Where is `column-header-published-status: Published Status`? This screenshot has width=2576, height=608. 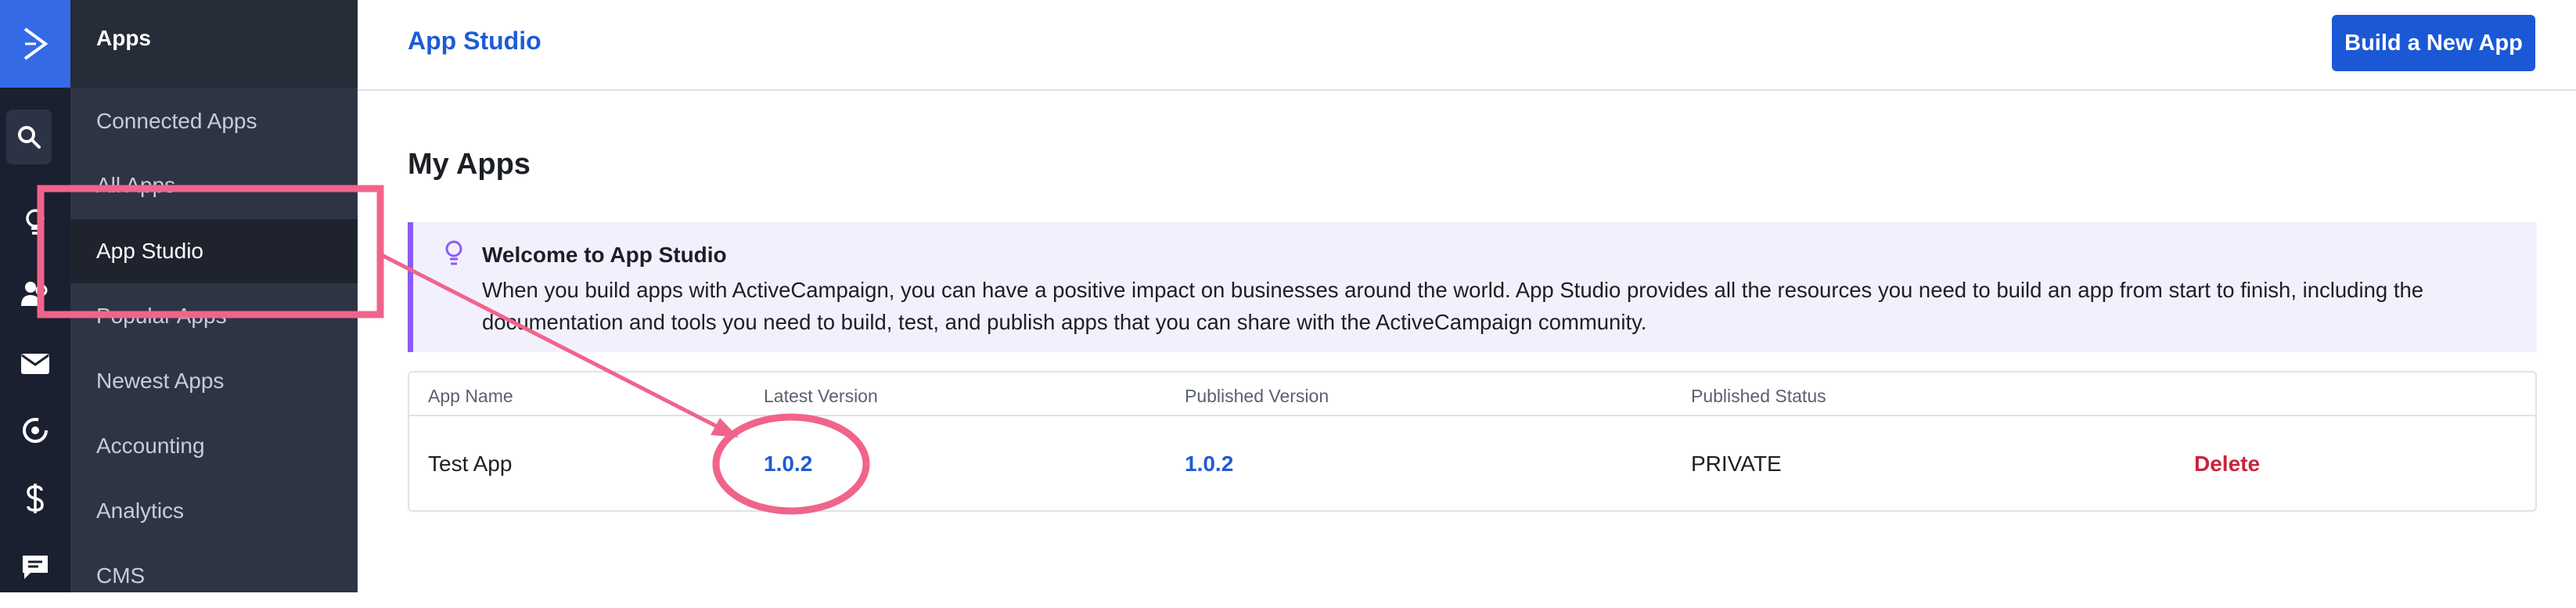 column-header-published-status: Published Status is located at coordinates (1759, 396).